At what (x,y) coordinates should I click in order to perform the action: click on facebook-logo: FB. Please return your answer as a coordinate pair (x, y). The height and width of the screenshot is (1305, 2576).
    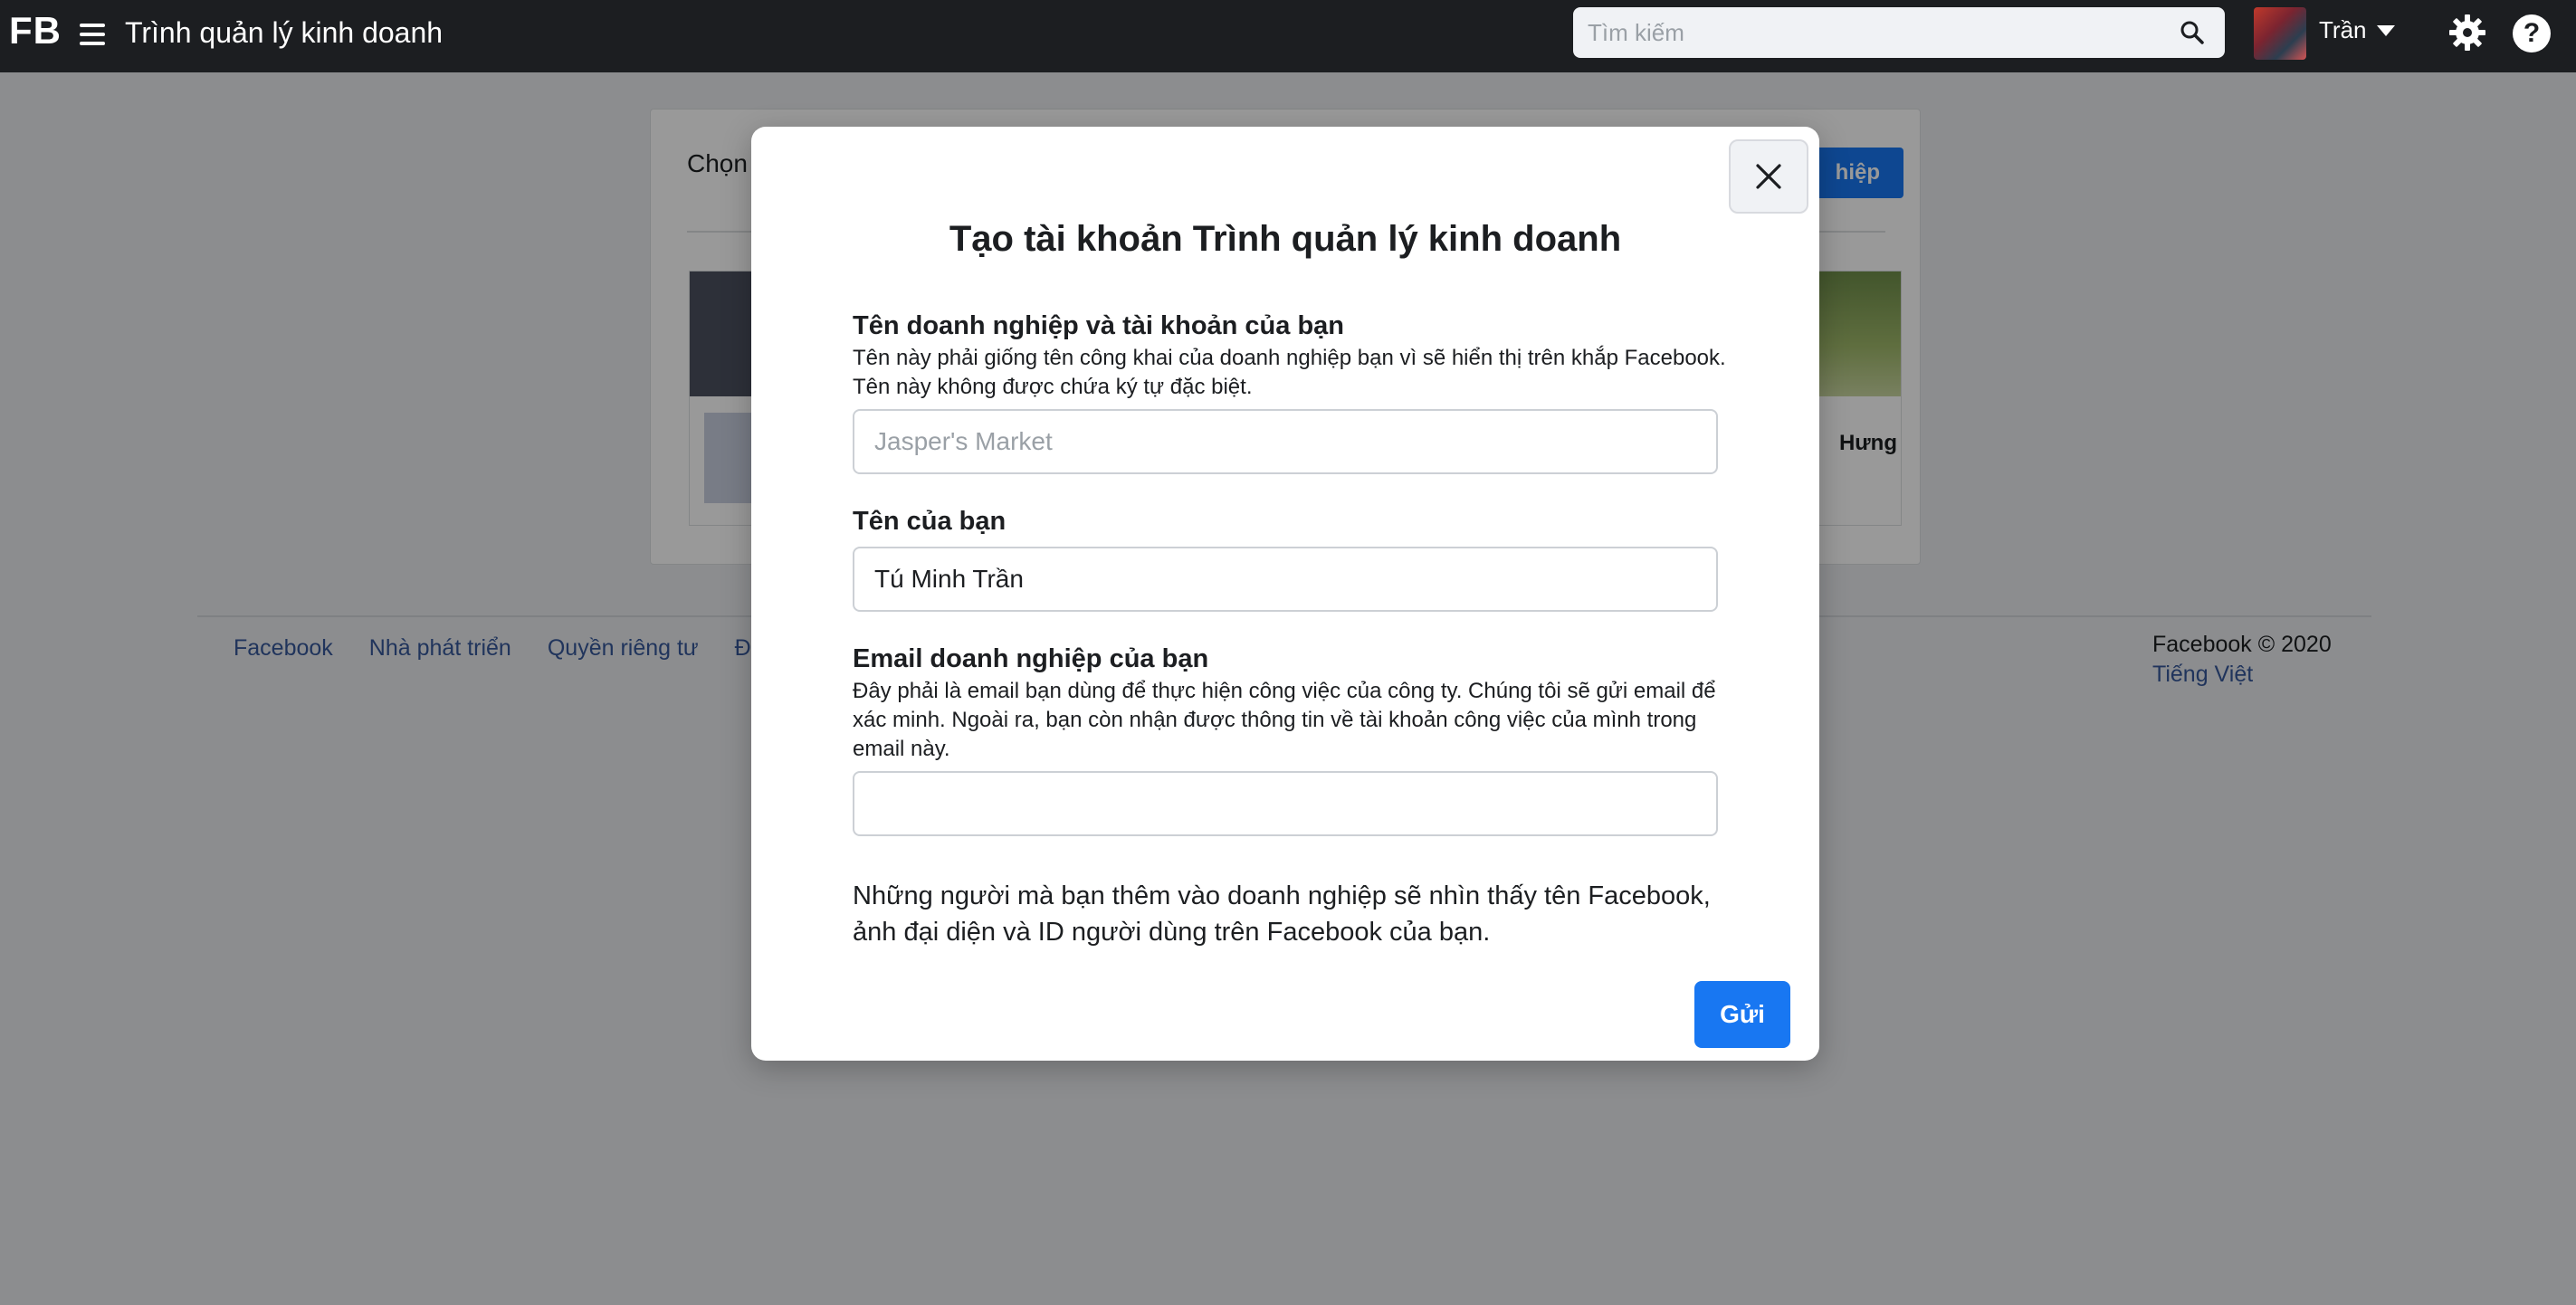
    Looking at the image, I should click on (35, 31).